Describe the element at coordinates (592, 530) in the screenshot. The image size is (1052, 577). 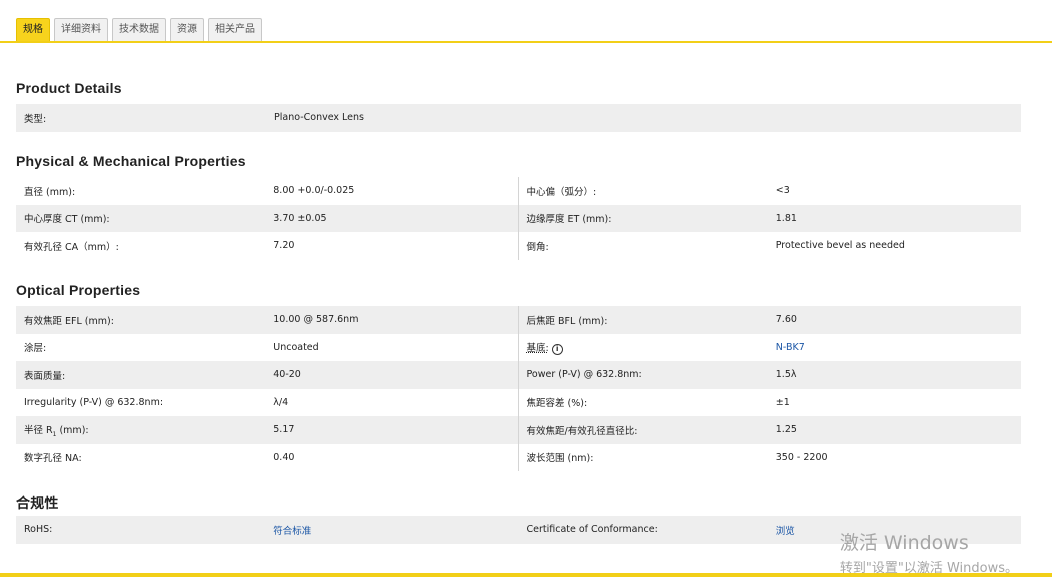
I see `spec-label: Certificate of Conformance:` at that location.